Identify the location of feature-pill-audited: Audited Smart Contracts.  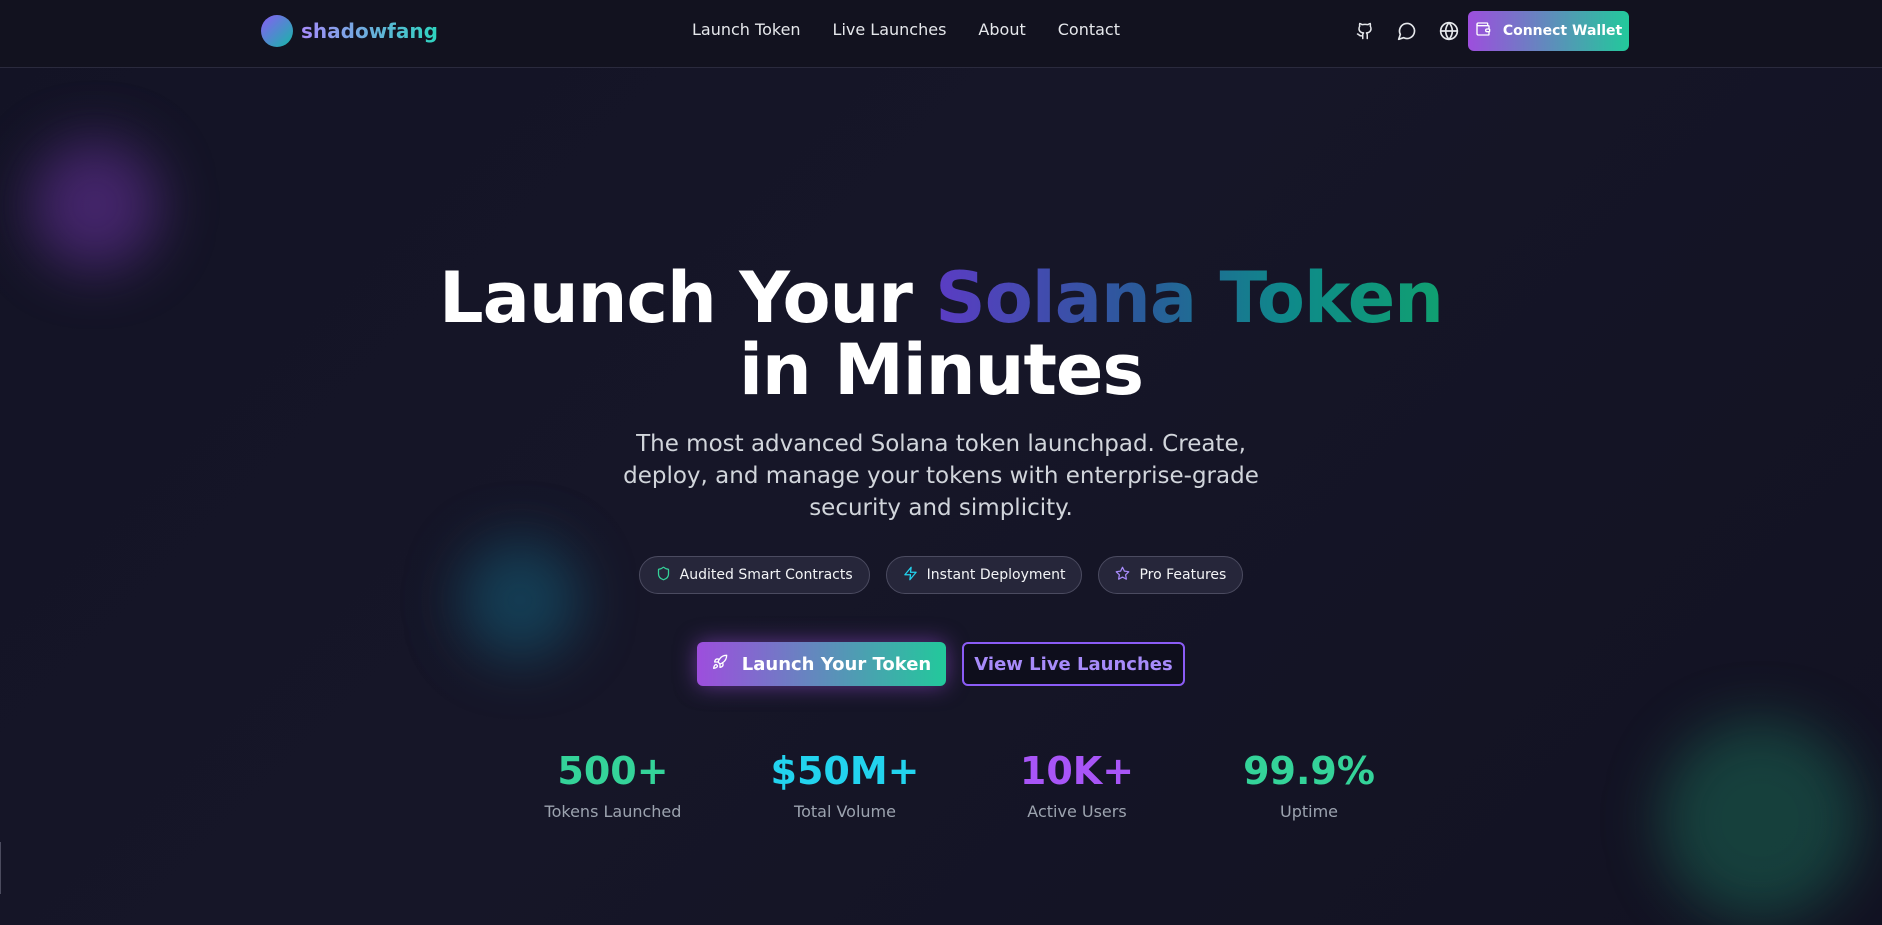
(754, 575).